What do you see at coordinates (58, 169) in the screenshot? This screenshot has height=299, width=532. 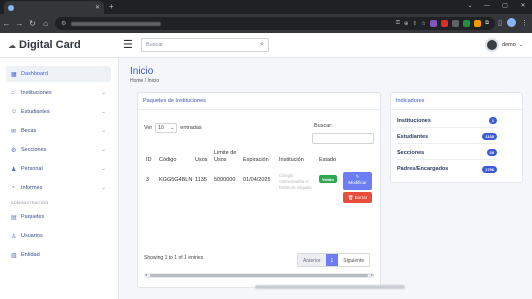 I see `sidebar-item-personal: ♟ Personal ⌄` at bounding box center [58, 169].